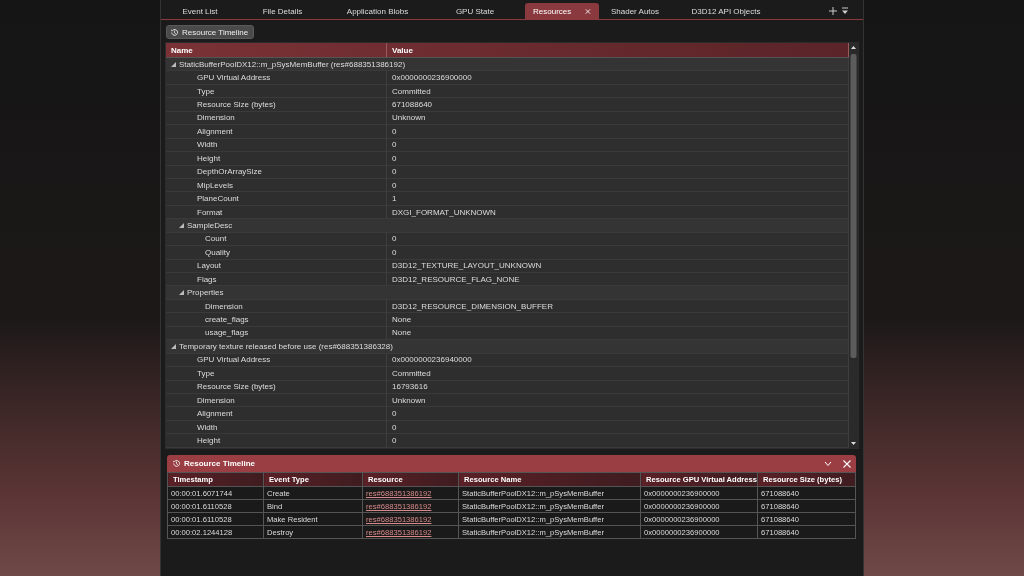 The height and width of the screenshot is (576, 1024). What do you see at coordinates (472, 306) in the screenshot?
I see `property-value: D3D12_RESOURCE_DIMENSION_BUFFER` at bounding box center [472, 306].